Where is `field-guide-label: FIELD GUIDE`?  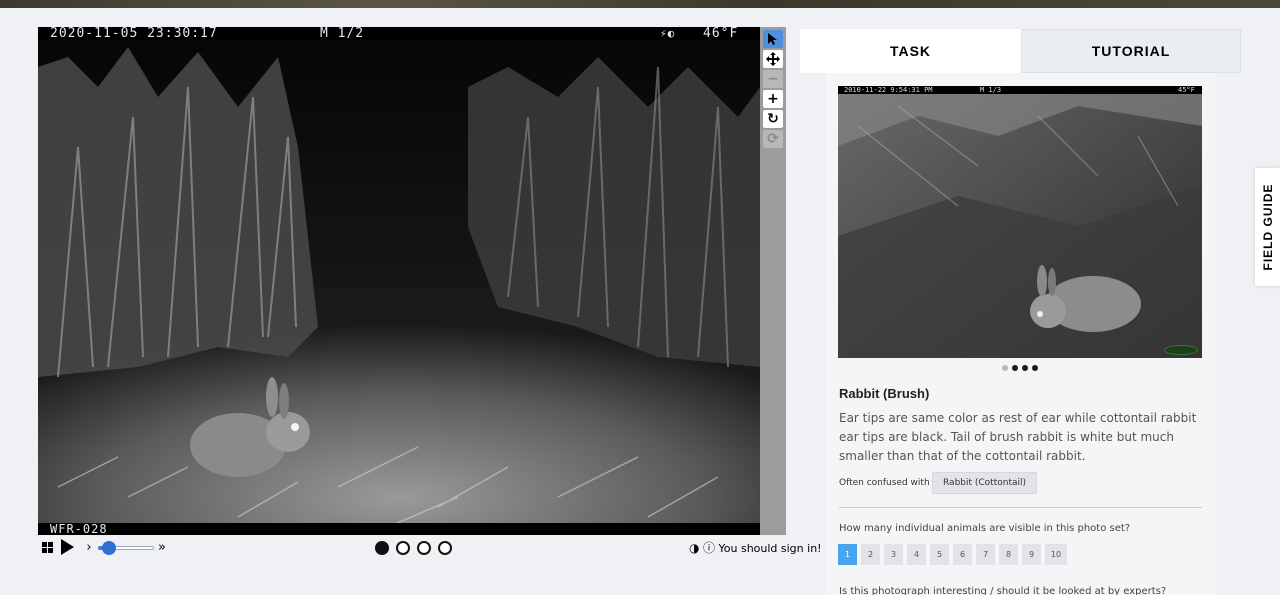 field-guide-label: FIELD GUIDE is located at coordinates (1267, 227).